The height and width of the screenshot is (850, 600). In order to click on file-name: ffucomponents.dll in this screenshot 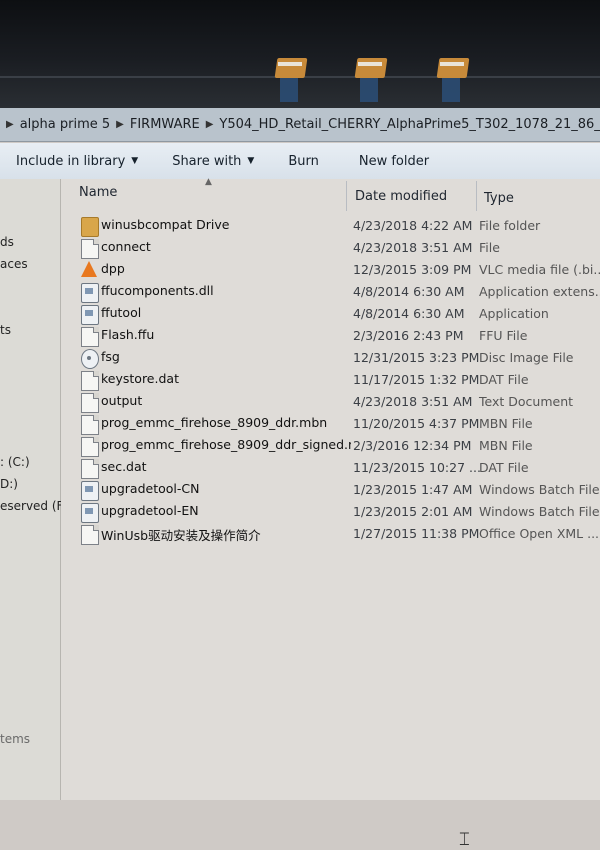, I will do `click(157, 290)`.